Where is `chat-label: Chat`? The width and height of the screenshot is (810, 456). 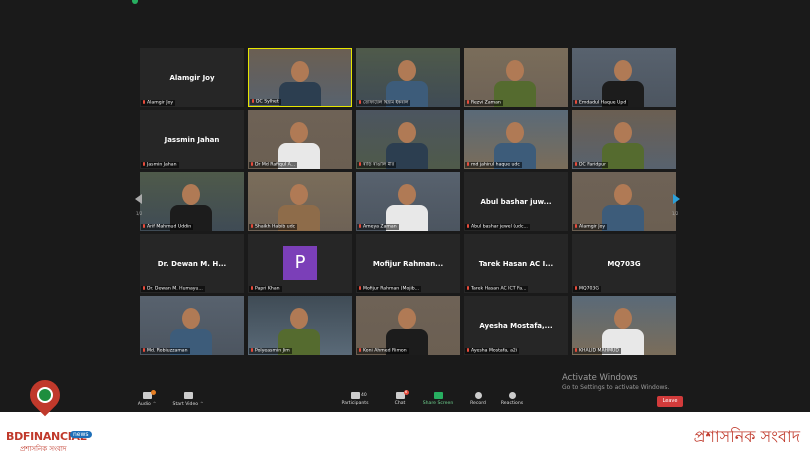 chat-label: Chat is located at coordinates (400, 403).